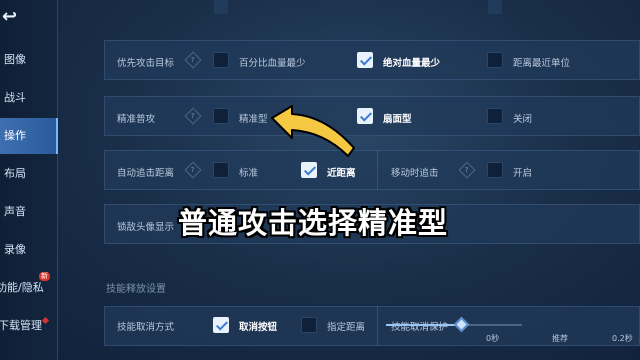 The image size is (640, 360). Describe the element at coordinates (29, 60) in the screenshot. I see `sidebar-item-graphics: 图像` at that location.